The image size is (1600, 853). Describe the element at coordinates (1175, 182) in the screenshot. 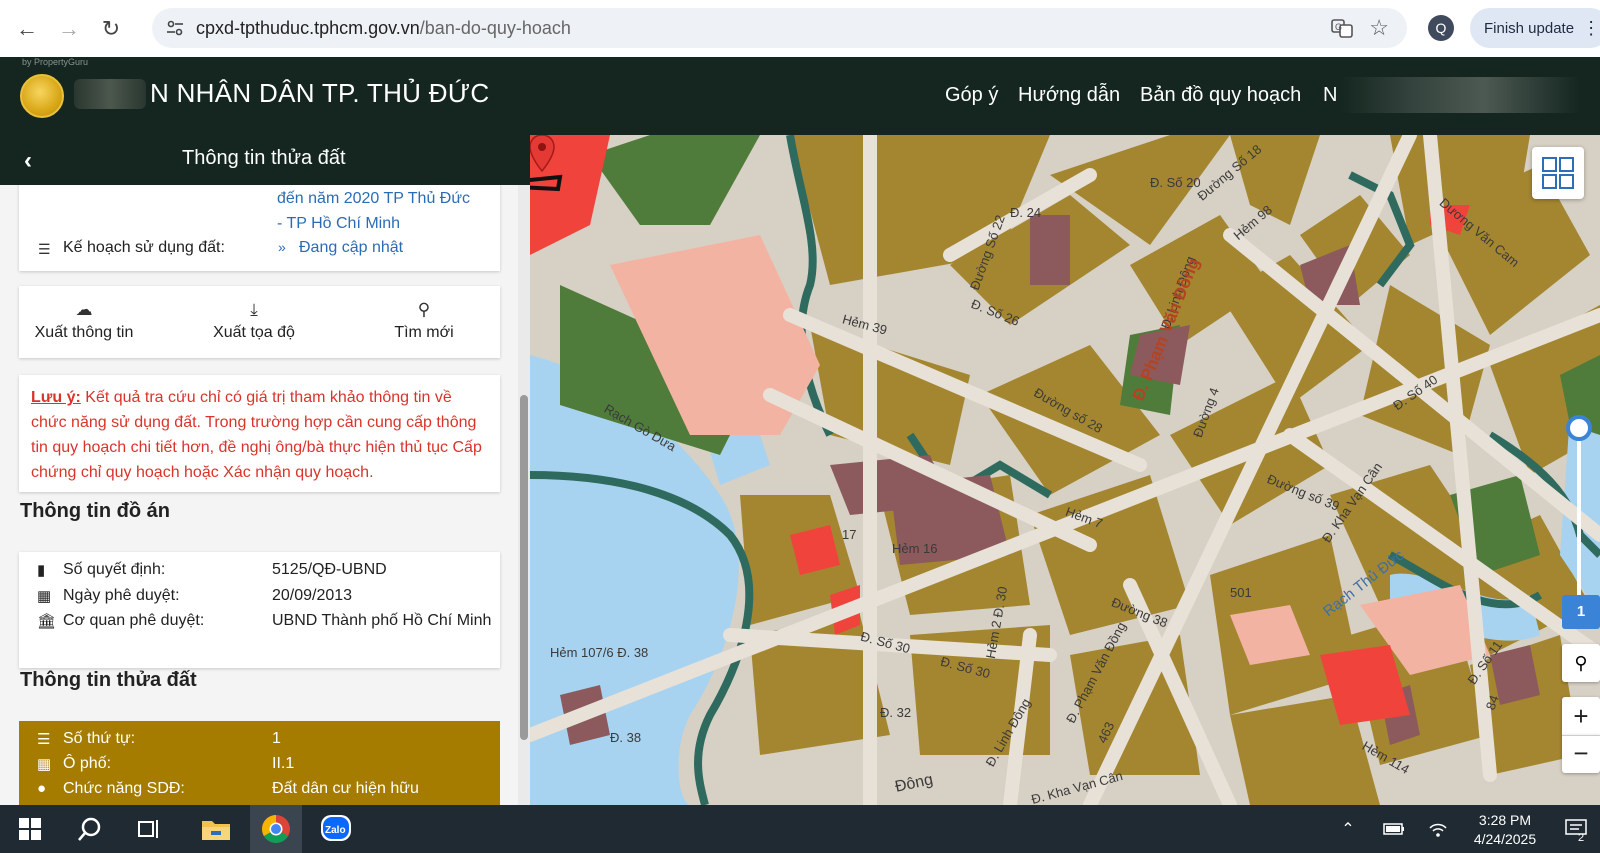

I see `map-label: Đ. Số 20` at that location.